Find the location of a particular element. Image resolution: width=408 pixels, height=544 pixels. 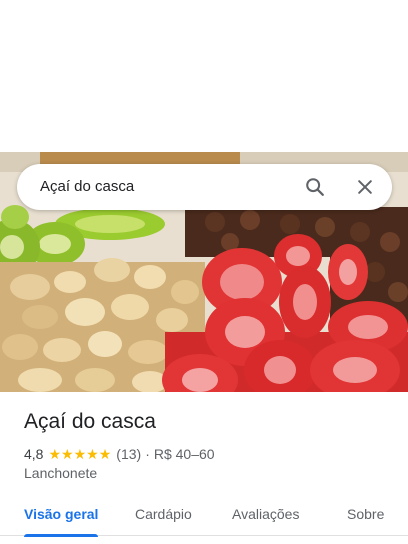

active-tab-indicator is located at coordinates (61, 535).